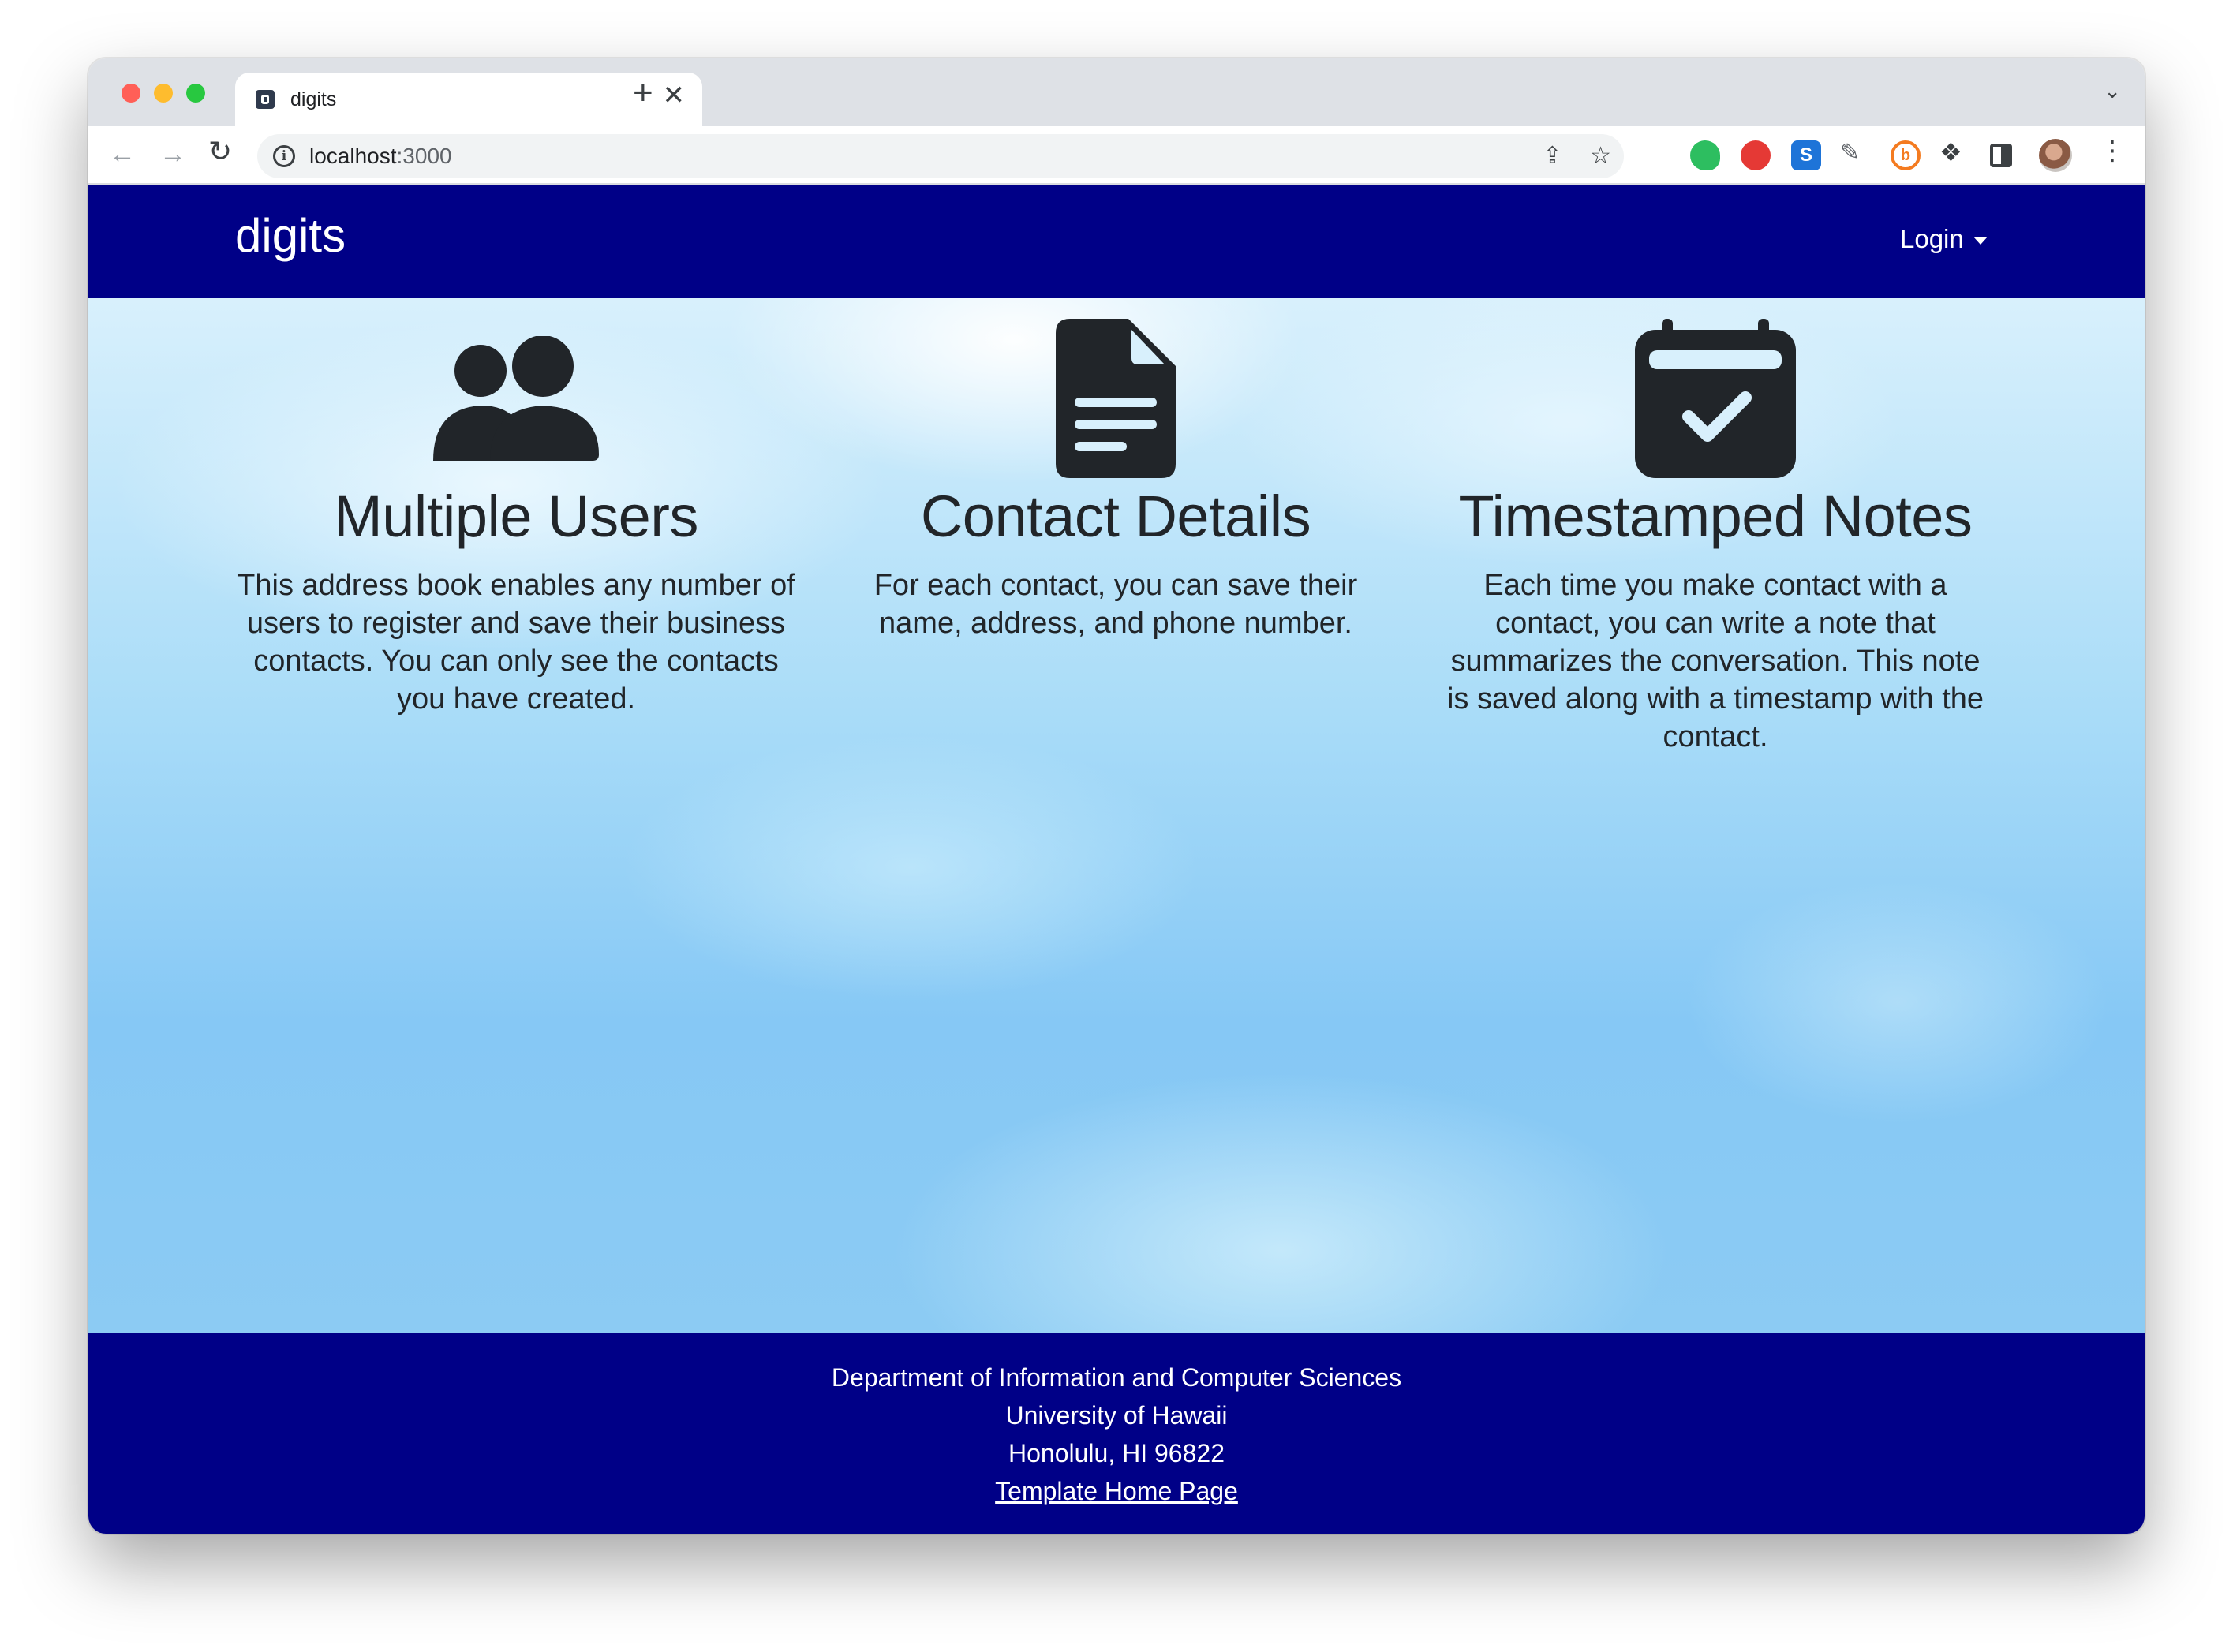  Describe the element at coordinates (284, 156) in the screenshot. I see `site-info-icon: i` at that location.